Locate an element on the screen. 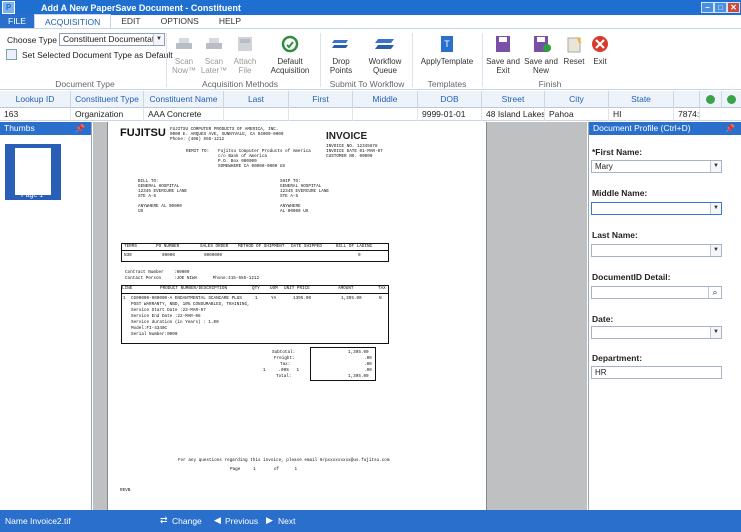 The image size is (741, 532). totals-label: Tax: is located at coordinates (285, 364).